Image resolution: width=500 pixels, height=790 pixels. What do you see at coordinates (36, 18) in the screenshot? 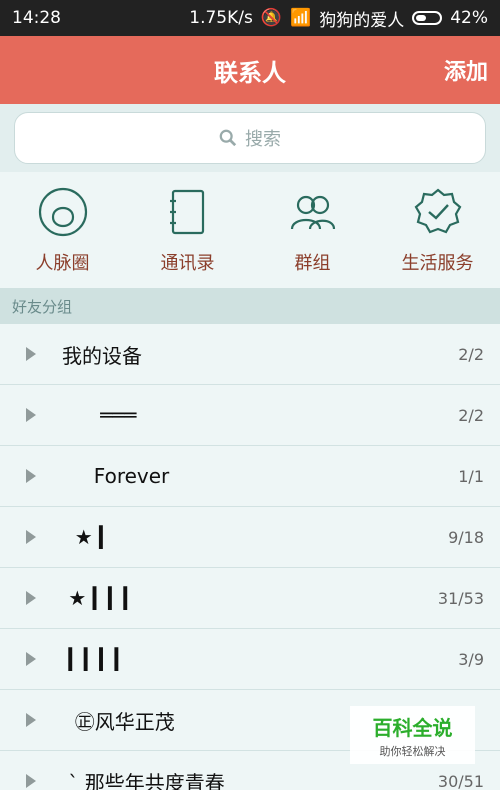
I see `status-time: 14:28` at bounding box center [36, 18].